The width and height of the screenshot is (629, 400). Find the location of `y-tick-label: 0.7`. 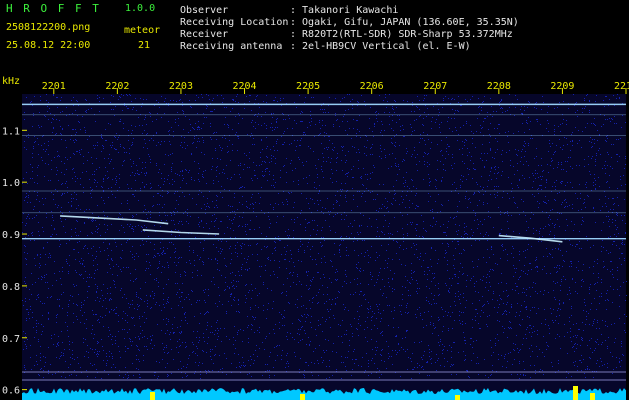

y-tick-label: 0.7 is located at coordinates (11, 339).